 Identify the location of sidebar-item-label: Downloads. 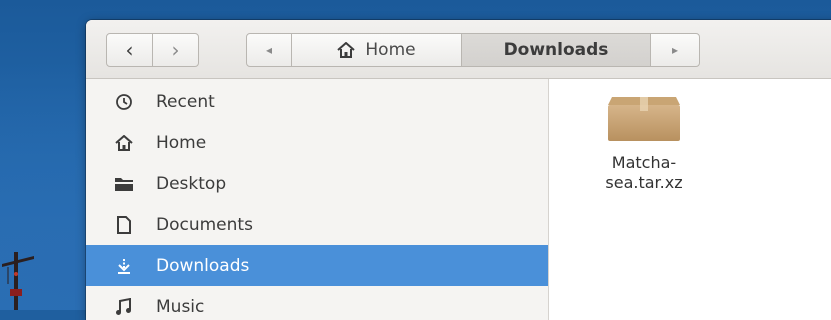
(203, 265).